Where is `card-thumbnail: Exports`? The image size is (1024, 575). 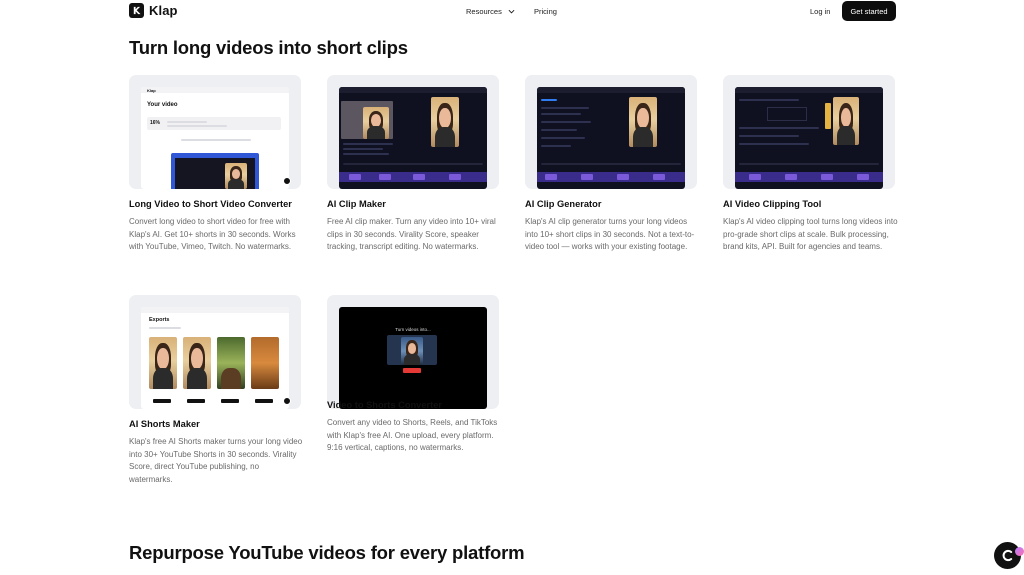
card-thumbnail: Exports is located at coordinates (215, 352).